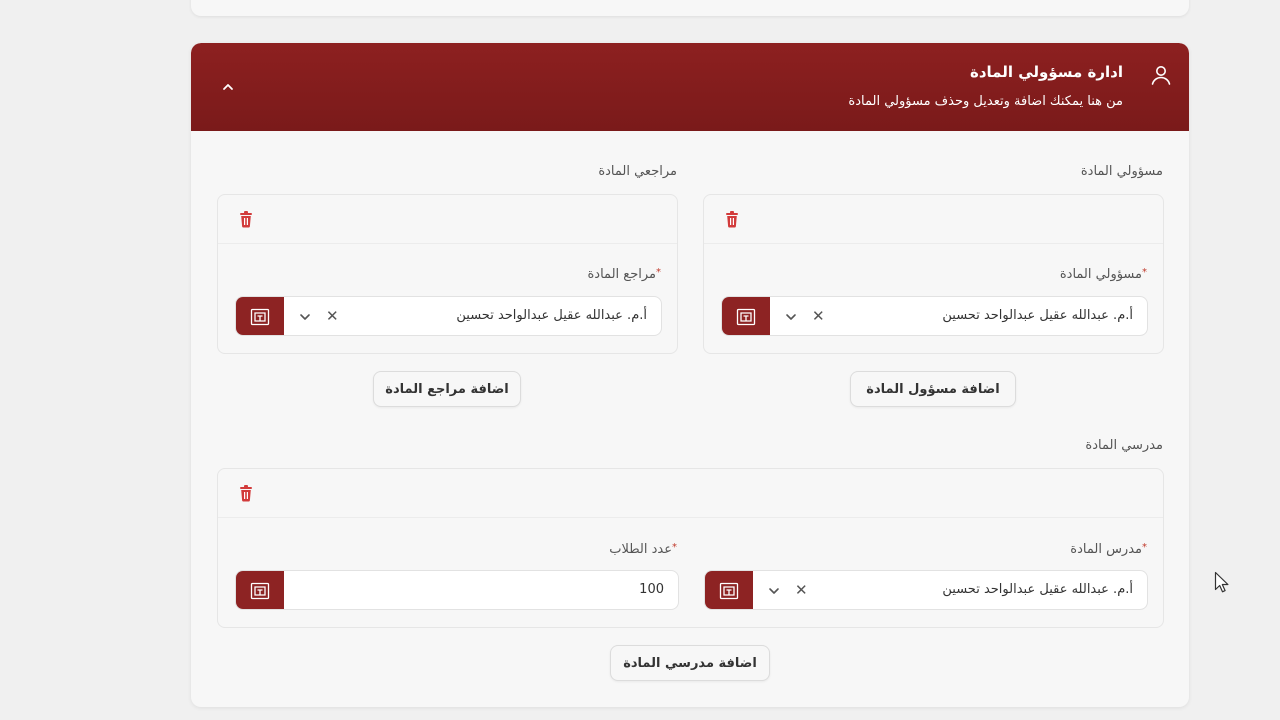 The width and height of the screenshot is (1280, 720). I want to click on teacher-lookup-button, so click(729, 590).